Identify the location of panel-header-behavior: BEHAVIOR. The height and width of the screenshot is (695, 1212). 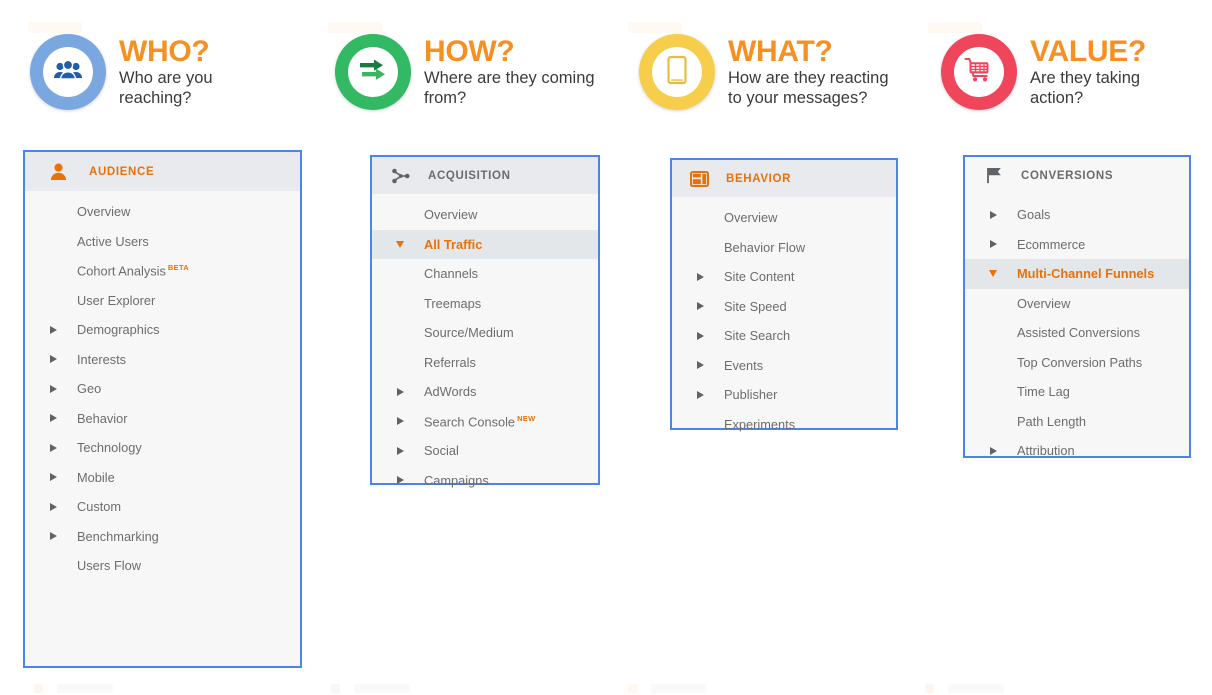
(784, 178).